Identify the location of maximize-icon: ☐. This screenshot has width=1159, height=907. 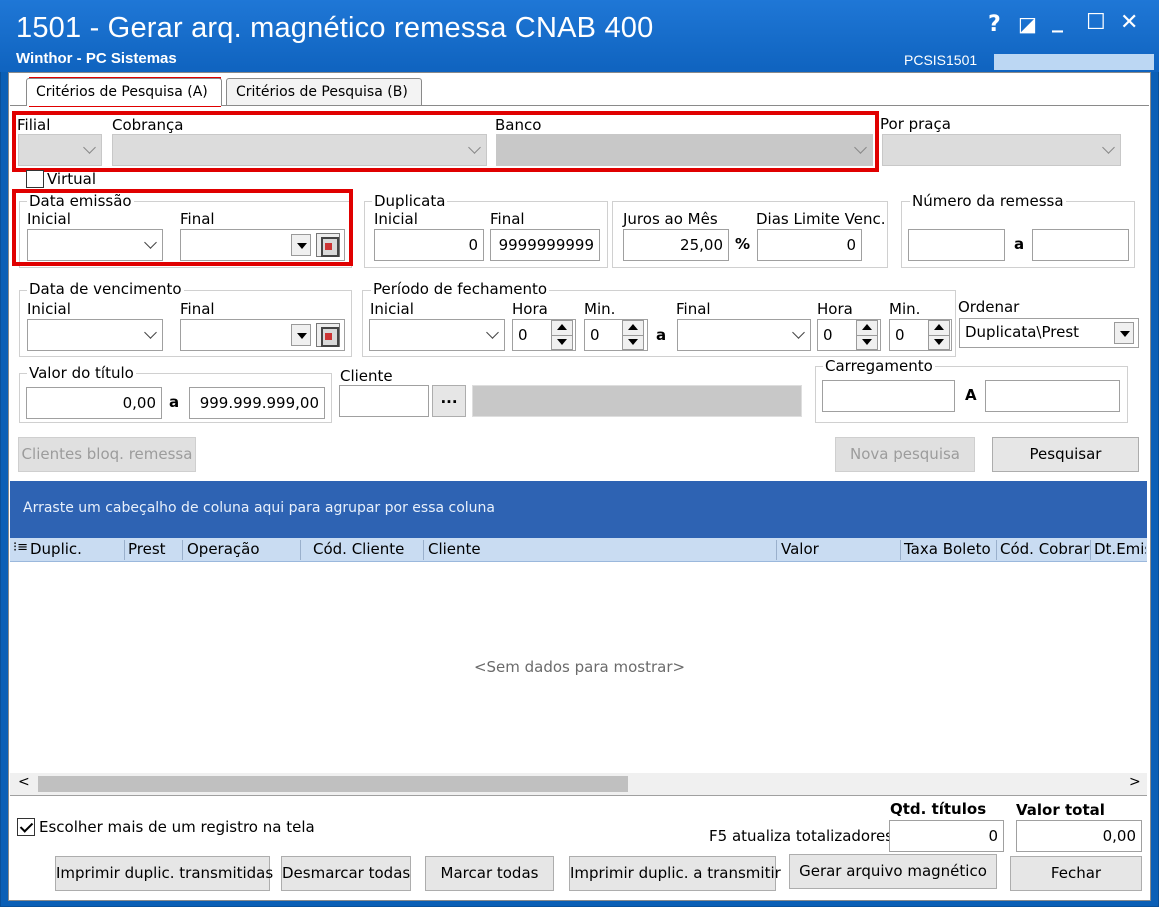
(1096, 22).